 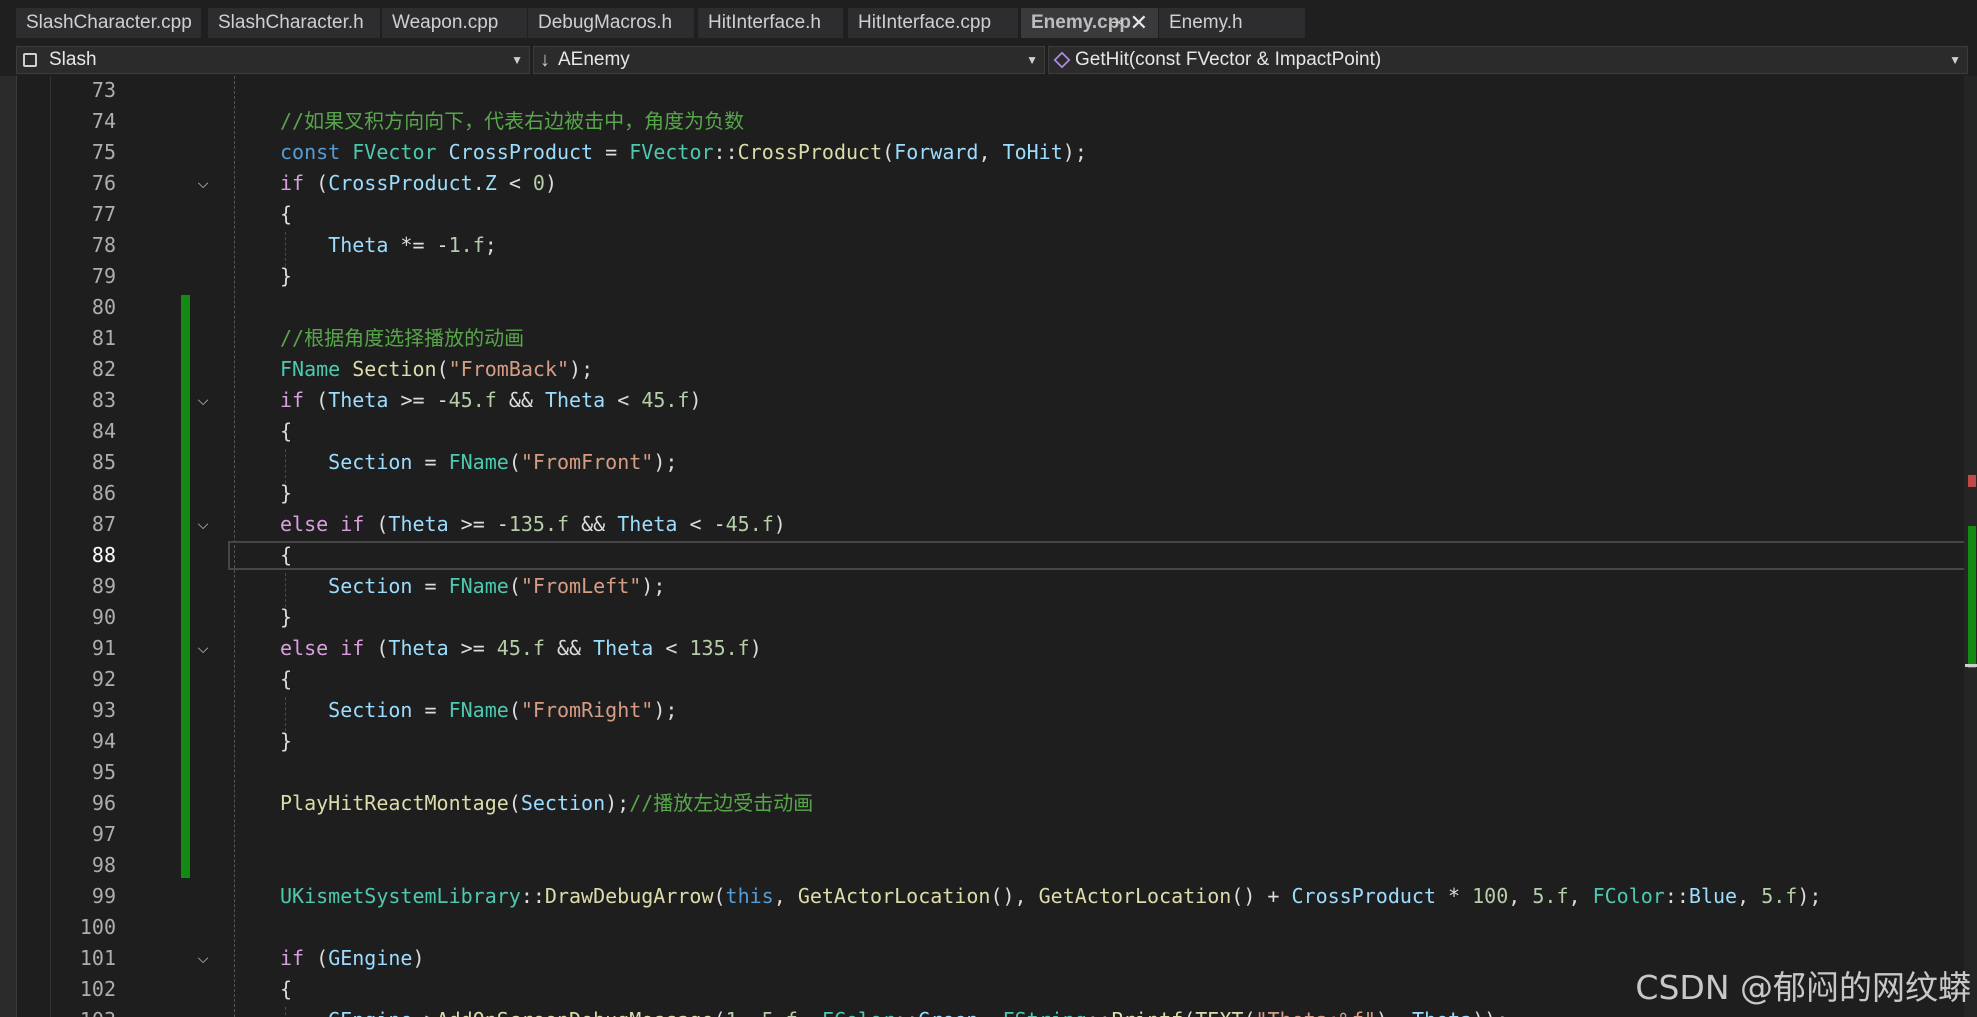 I want to click on code-token: 45.f, so click(x=749, y=524).